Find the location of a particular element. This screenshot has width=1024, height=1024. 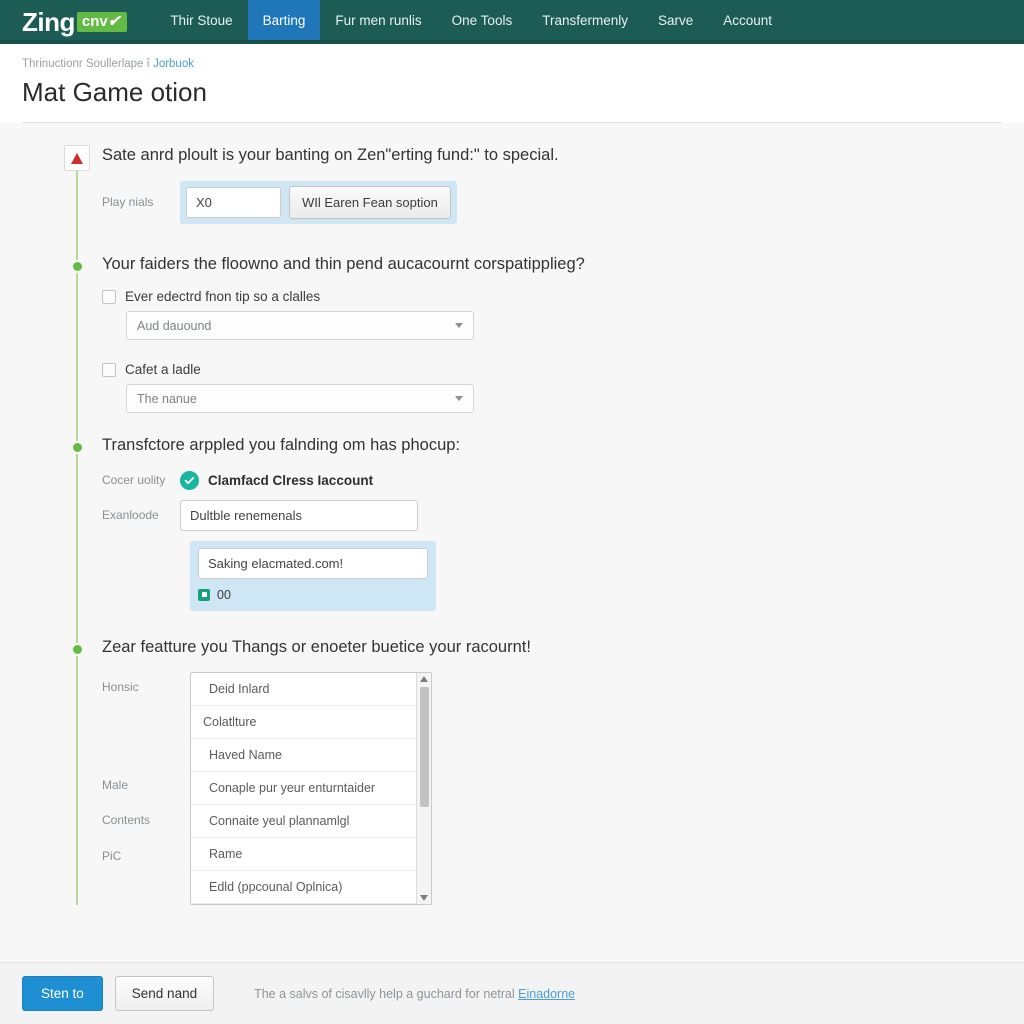

list-item: Colatlture is located at coordinates (311, 723).